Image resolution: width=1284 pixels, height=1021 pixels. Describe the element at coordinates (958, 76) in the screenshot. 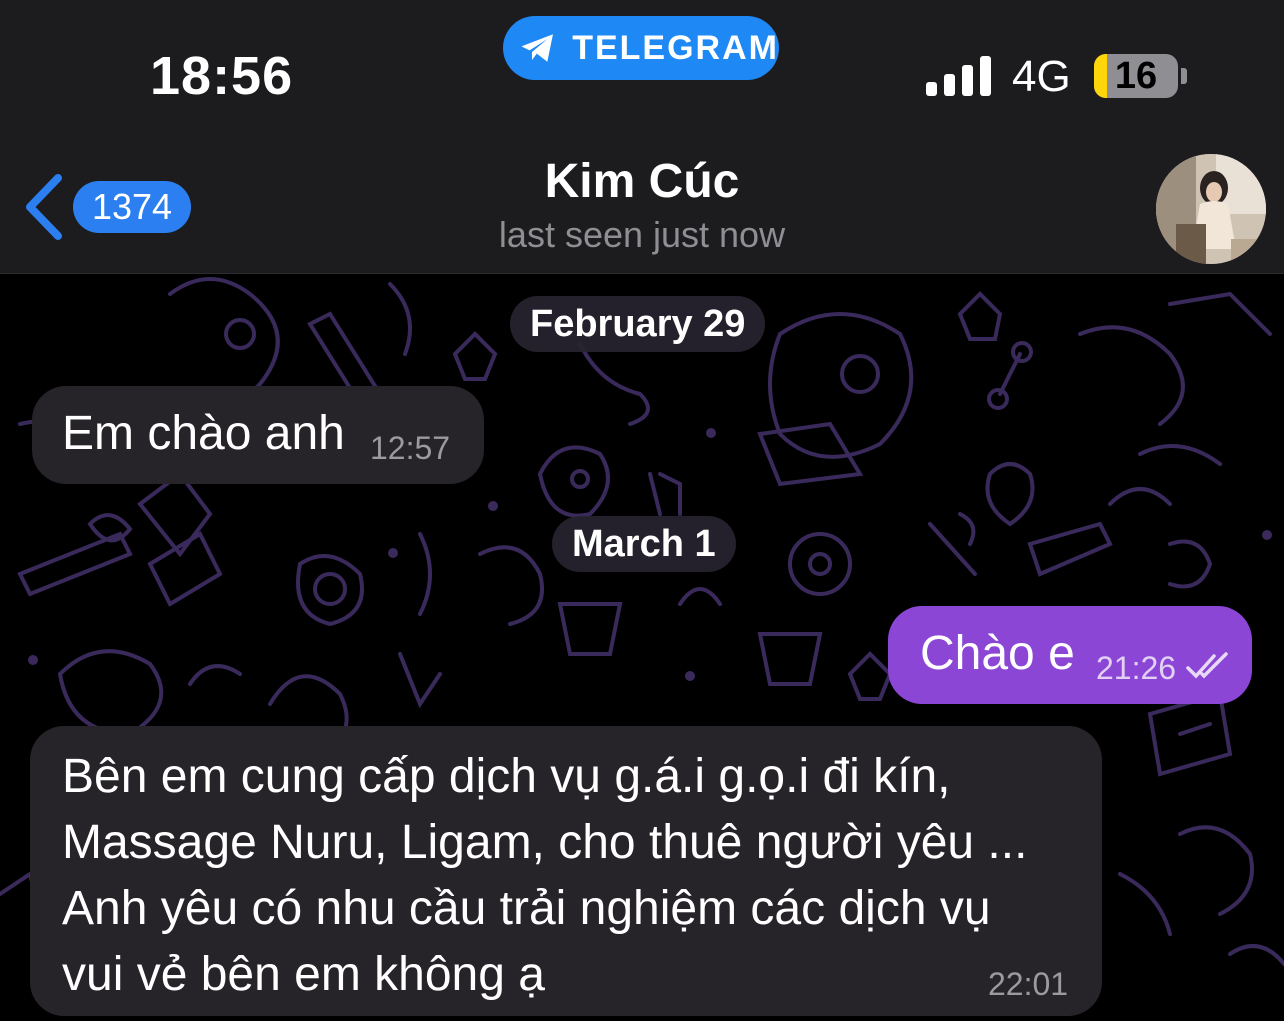

I see `signal-icon` at that location.